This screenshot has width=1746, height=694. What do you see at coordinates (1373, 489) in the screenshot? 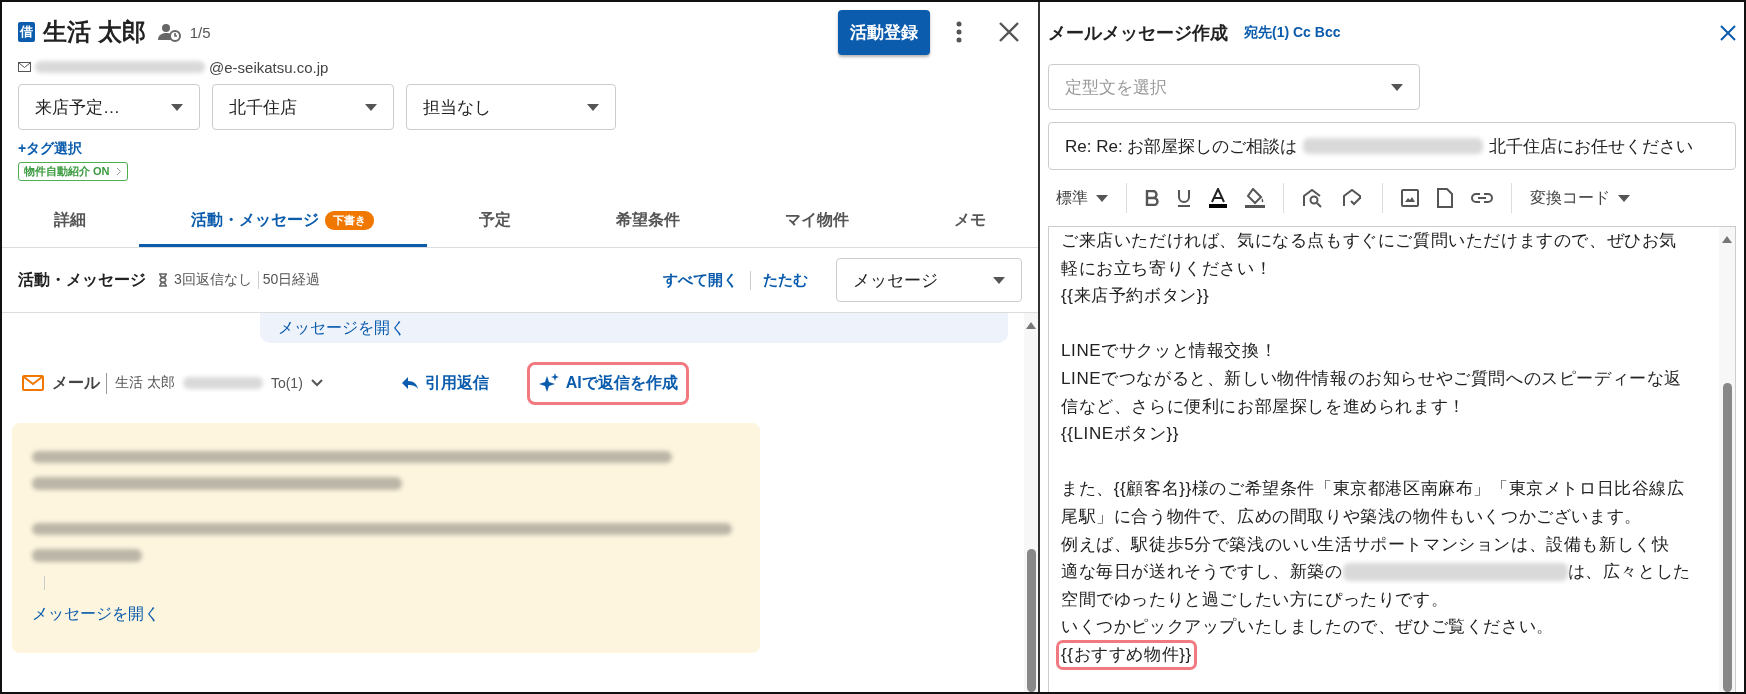
I see `body-text-line: また、{{顧客名}}様のご希望条件「東京都港区南麻布」「東京メトロ日比谷線広` at bounding box center [1373, 489].